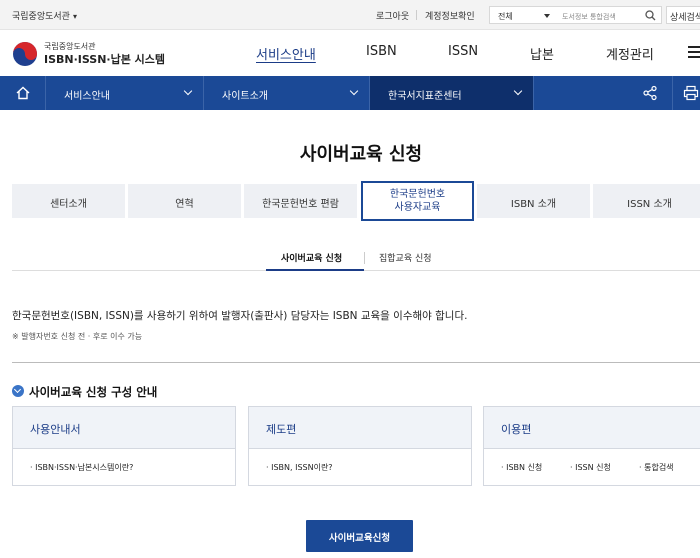 Image resolution: width=700 pixels, height=558 pixels. I want to click on logout-link: 로그아웃, so click(392, 15).